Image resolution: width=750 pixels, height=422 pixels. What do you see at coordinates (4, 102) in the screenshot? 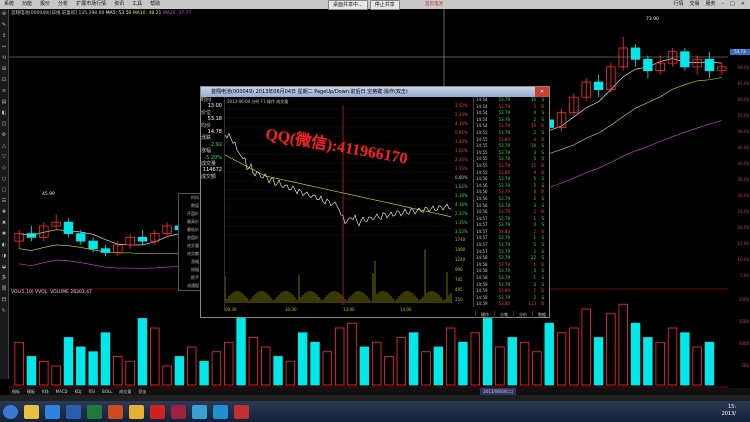
I see `toolbar-tool-icon: ▤` at bounding box center [4, 102].